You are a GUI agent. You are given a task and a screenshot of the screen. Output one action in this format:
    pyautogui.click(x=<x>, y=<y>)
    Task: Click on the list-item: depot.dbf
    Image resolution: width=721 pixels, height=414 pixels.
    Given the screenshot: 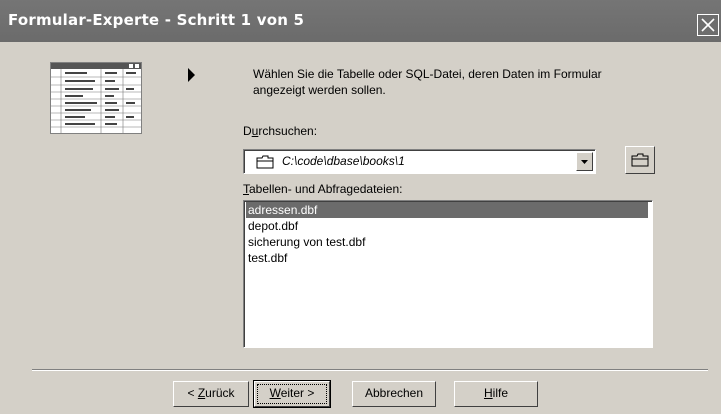 What is the action you would take?
    pyautogui.click(x=447, y=226)
    